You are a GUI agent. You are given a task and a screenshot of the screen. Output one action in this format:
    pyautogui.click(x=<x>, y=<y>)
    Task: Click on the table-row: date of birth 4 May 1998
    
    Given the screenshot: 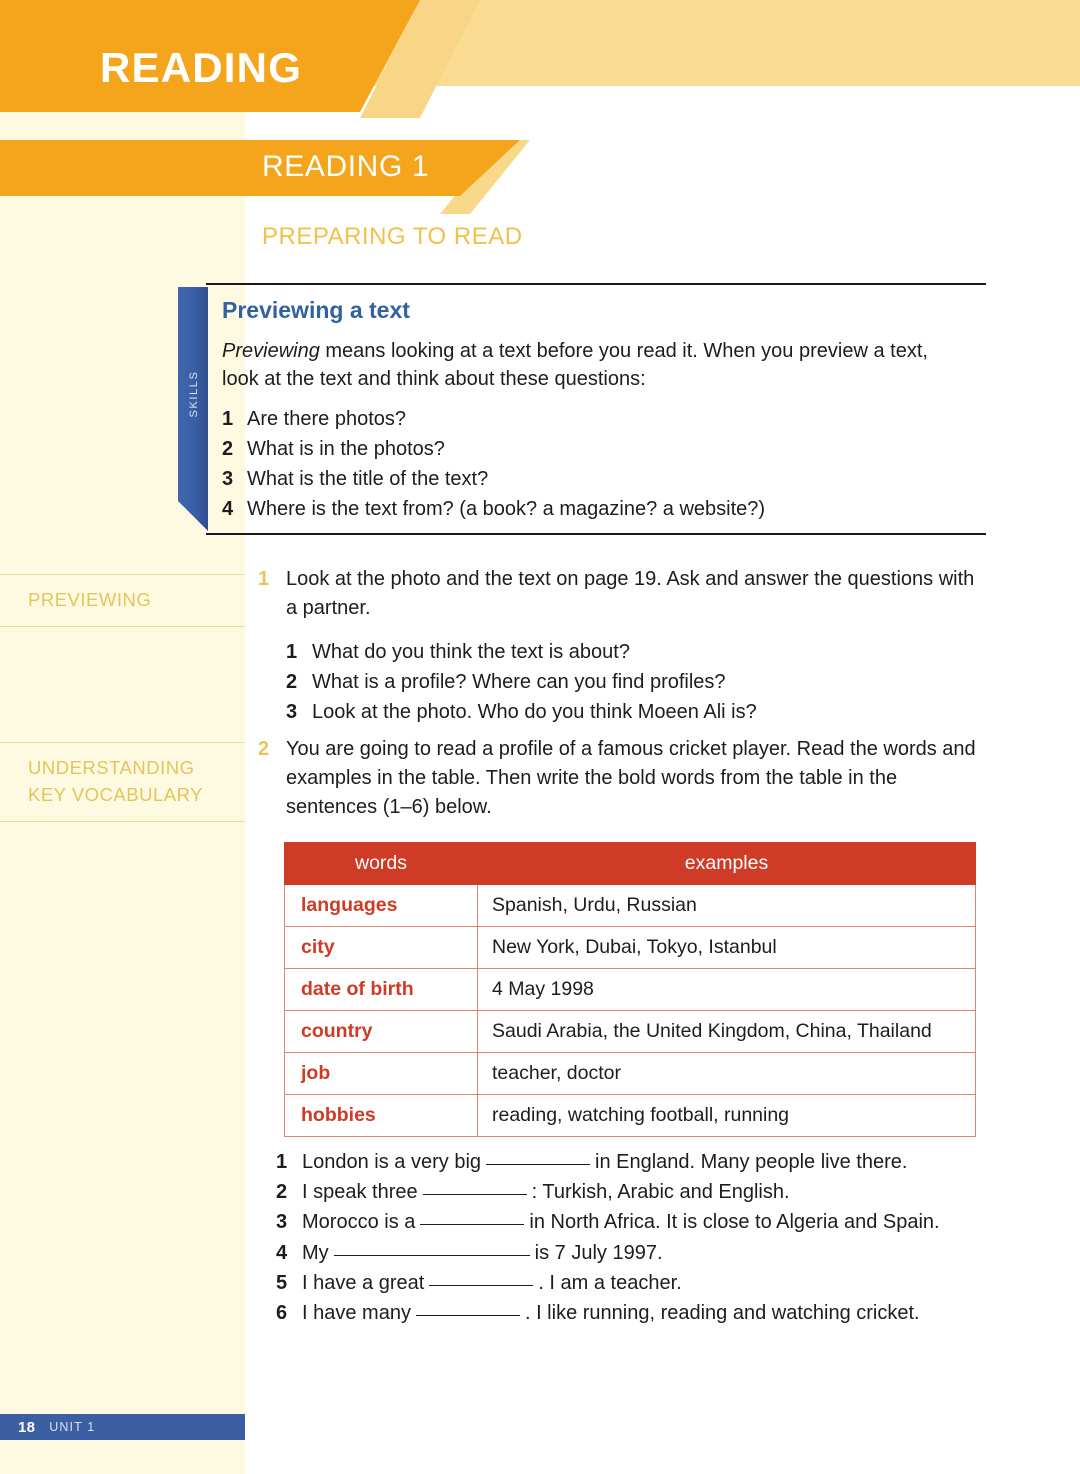 What is the action you would take?
    pyautogui.click(x=630, y=989)
    